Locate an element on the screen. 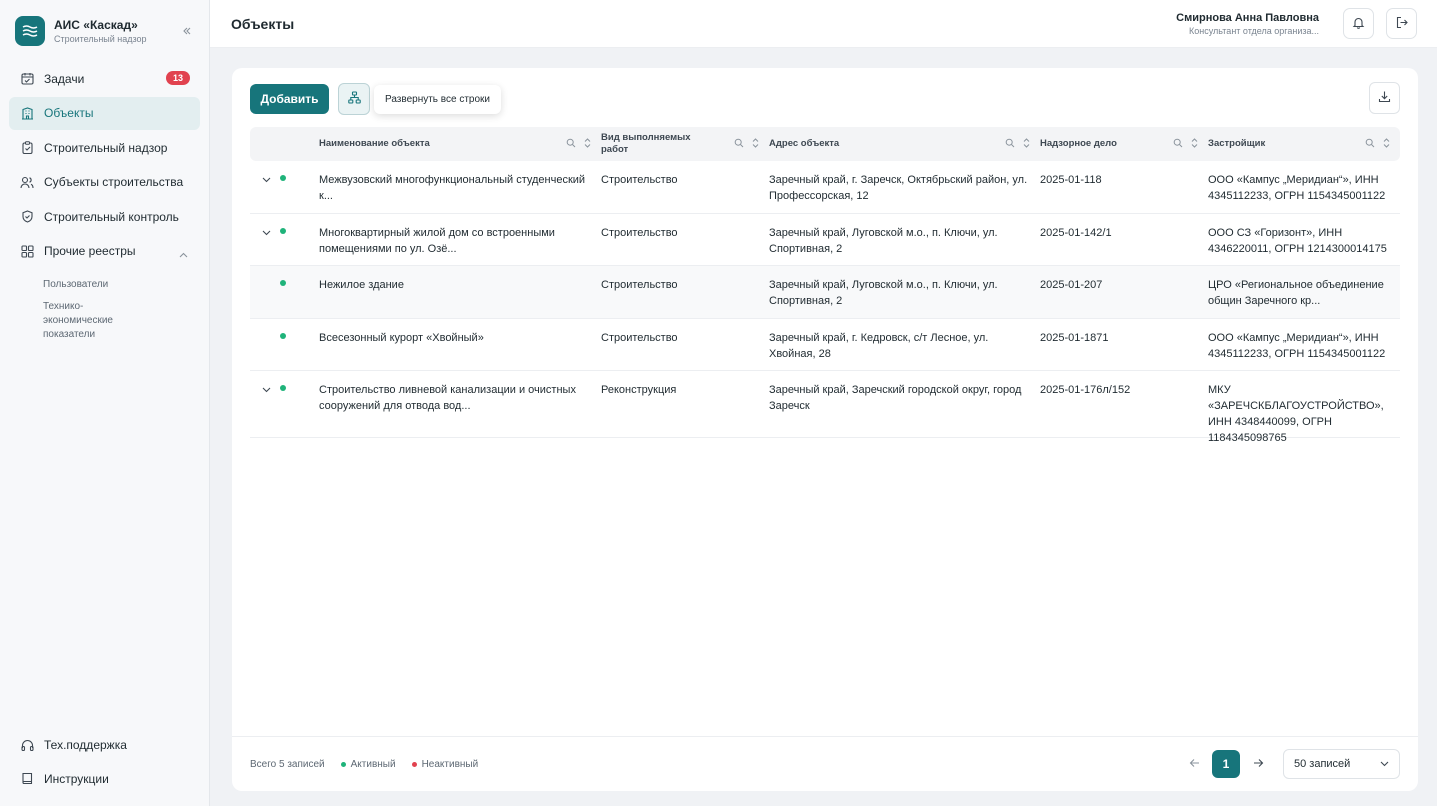 Image resolution: width=1437 pixels, height=806 pixels. sidebar-item-label: Тех.поддержка is located at coordinates (85, 745).